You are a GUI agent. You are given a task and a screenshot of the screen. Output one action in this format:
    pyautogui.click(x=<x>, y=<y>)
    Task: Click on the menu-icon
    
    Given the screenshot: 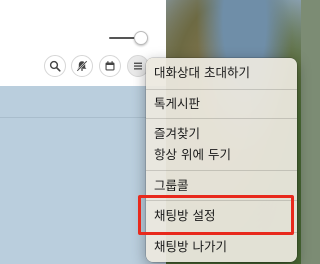 What is the action you would take?
    pyautogui.click(x=138, y=66)
    